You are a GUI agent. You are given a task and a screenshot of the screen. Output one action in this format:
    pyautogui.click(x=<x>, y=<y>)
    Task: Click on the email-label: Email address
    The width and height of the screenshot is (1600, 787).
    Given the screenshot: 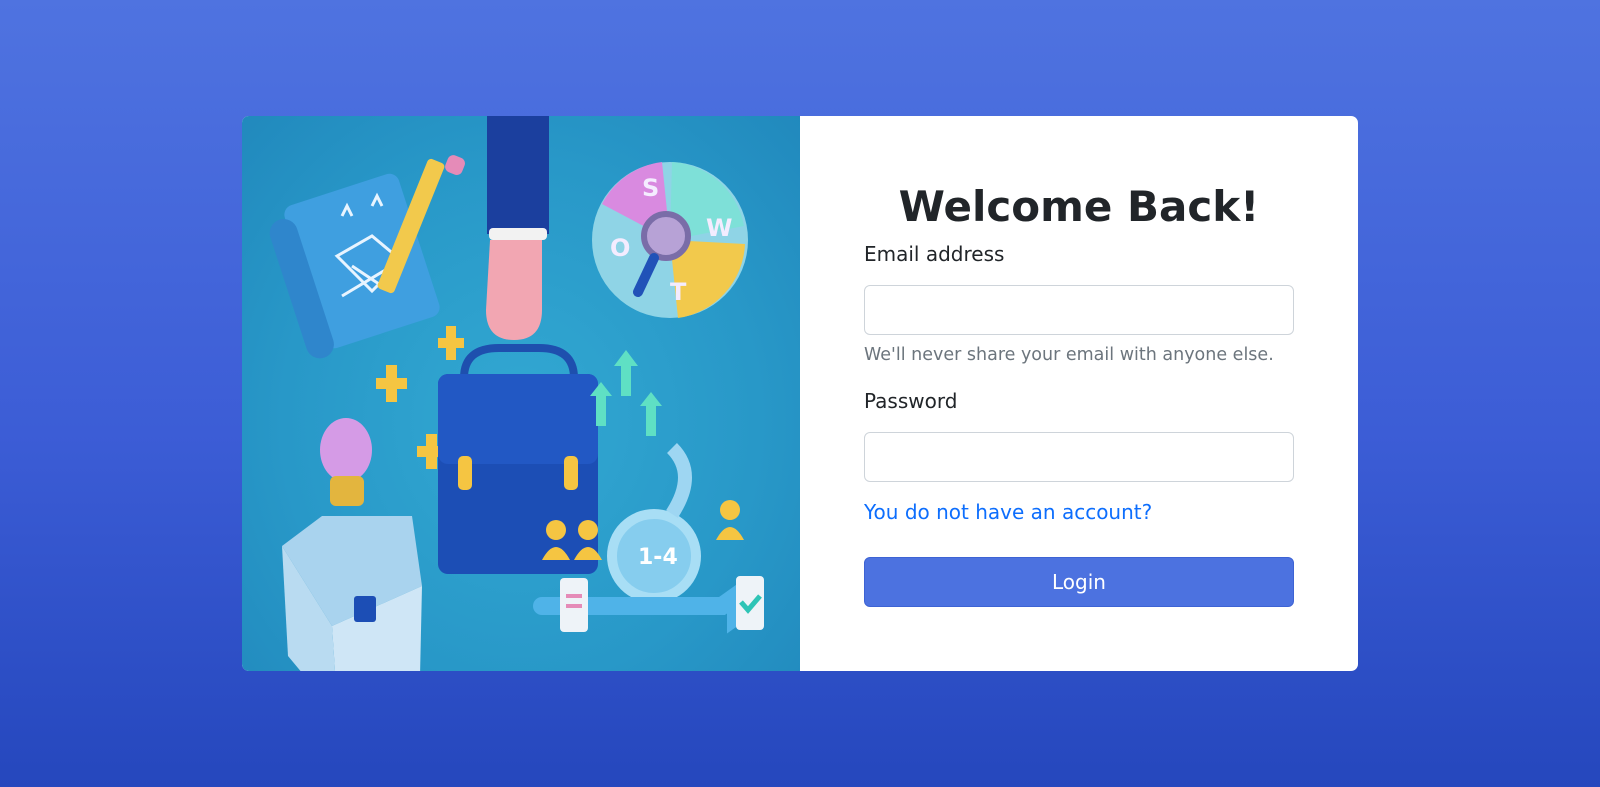 What is the action you would take?
    pyautogui.click(x=934, y=254)
    